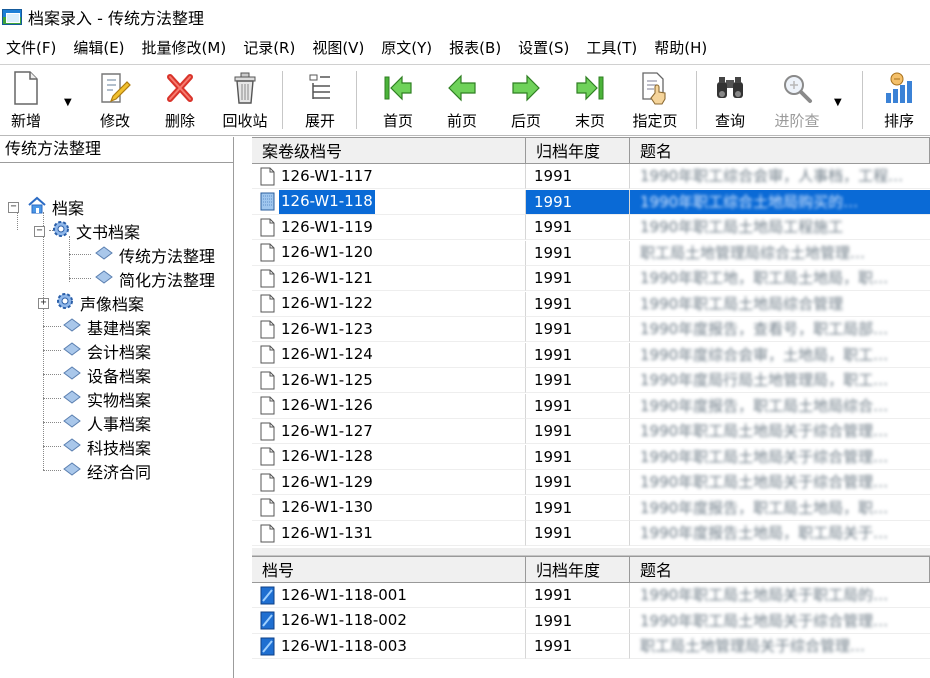  What do you see at coordinates (269, 48) in the screenshot?
I see `menu-record: 记录(R)` at bounding box center [269, 48].